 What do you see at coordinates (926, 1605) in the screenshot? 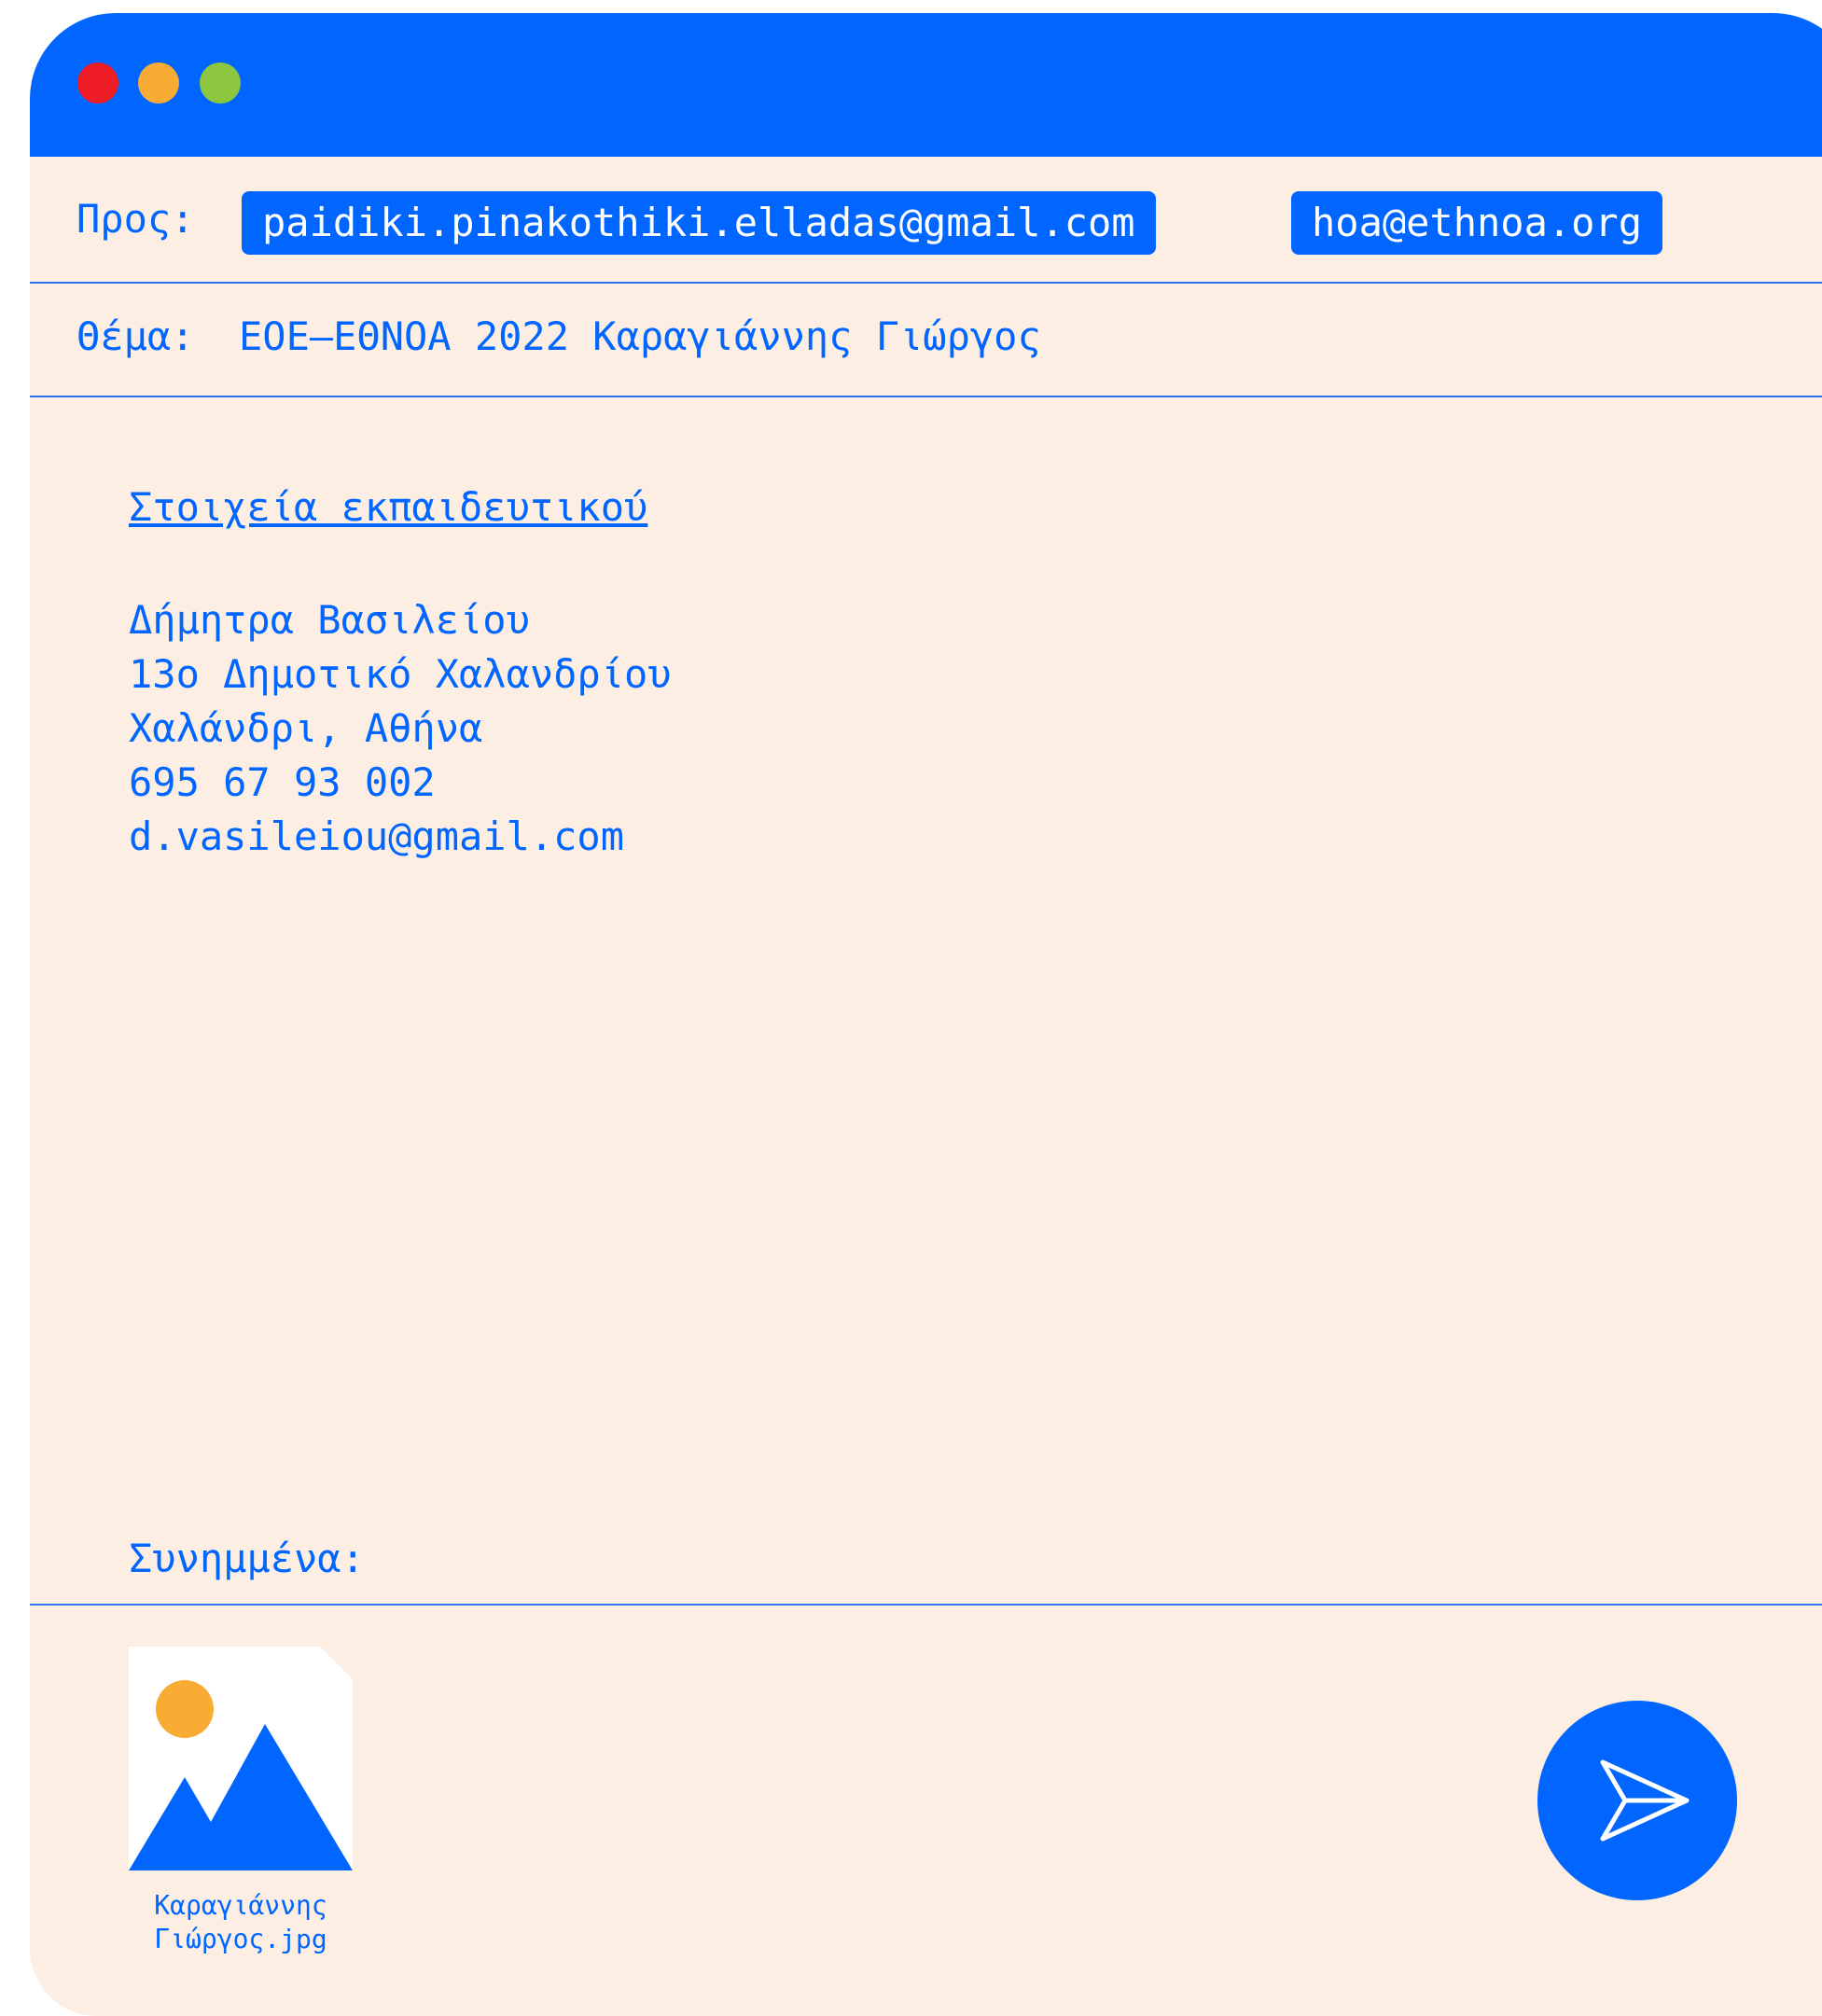
I see `attachments-divider` at bounding box center [926, 1605].